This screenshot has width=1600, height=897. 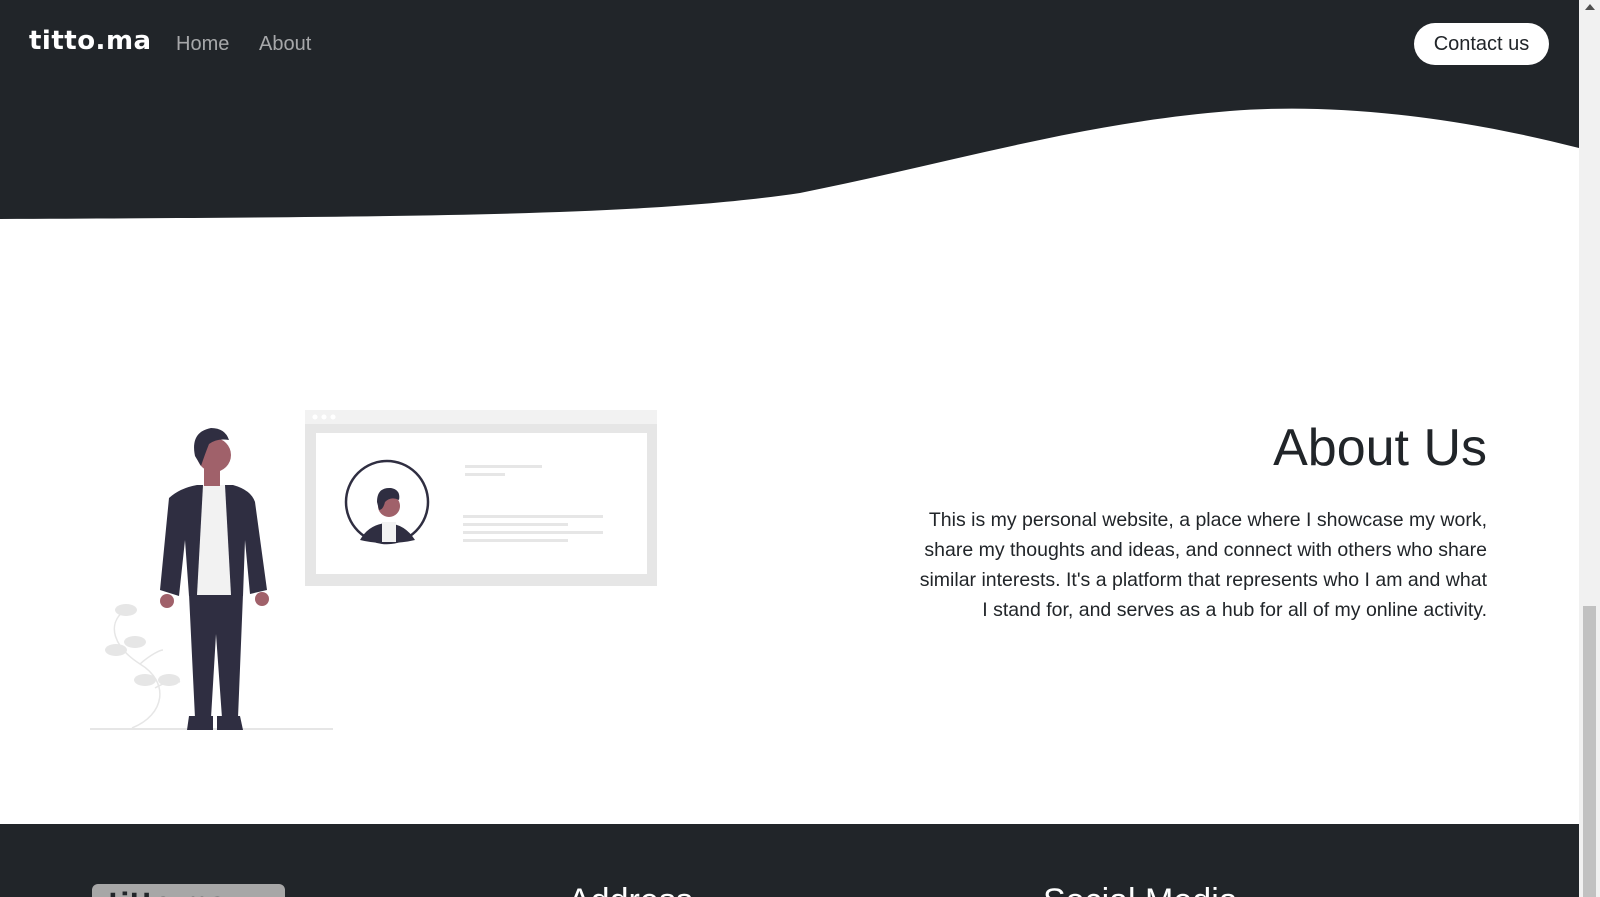 I want to click on browser-window-graphic, so click(x=481, y=498).